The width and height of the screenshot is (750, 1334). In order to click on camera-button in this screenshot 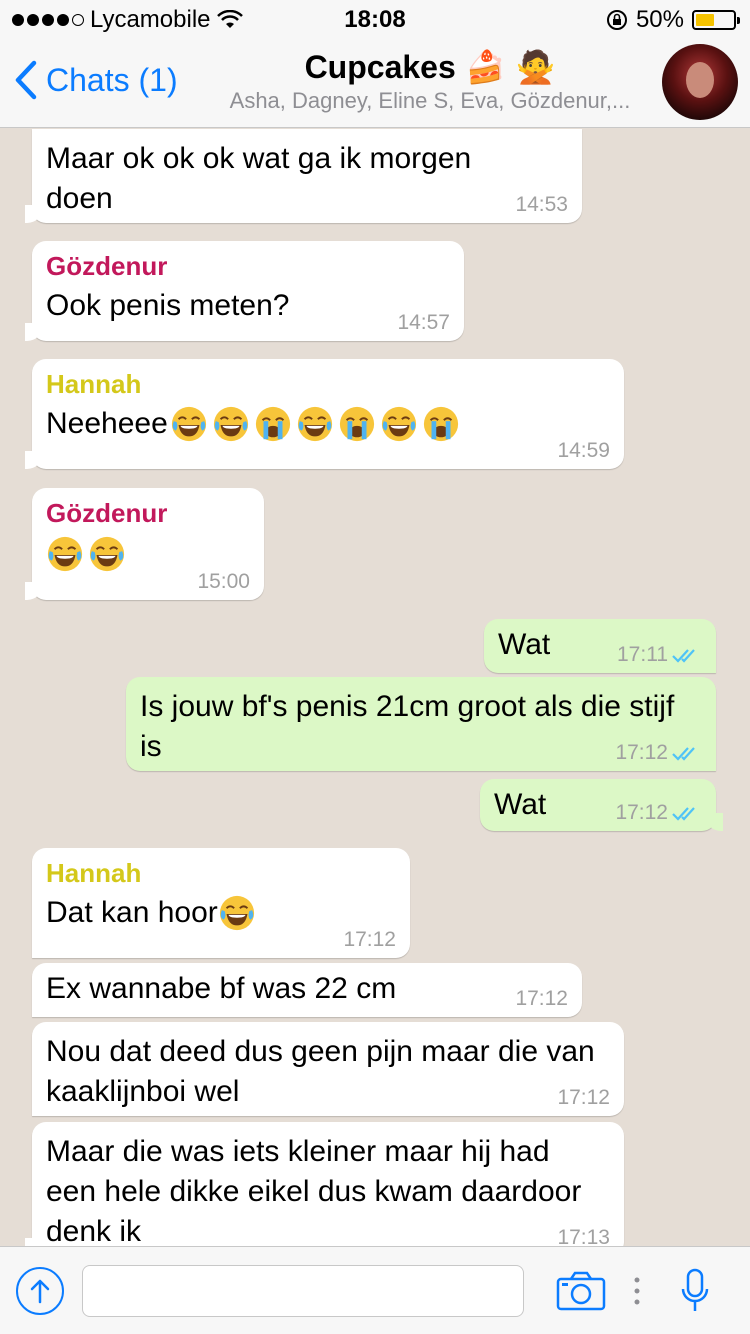, I will do `click(581, 1293)`.